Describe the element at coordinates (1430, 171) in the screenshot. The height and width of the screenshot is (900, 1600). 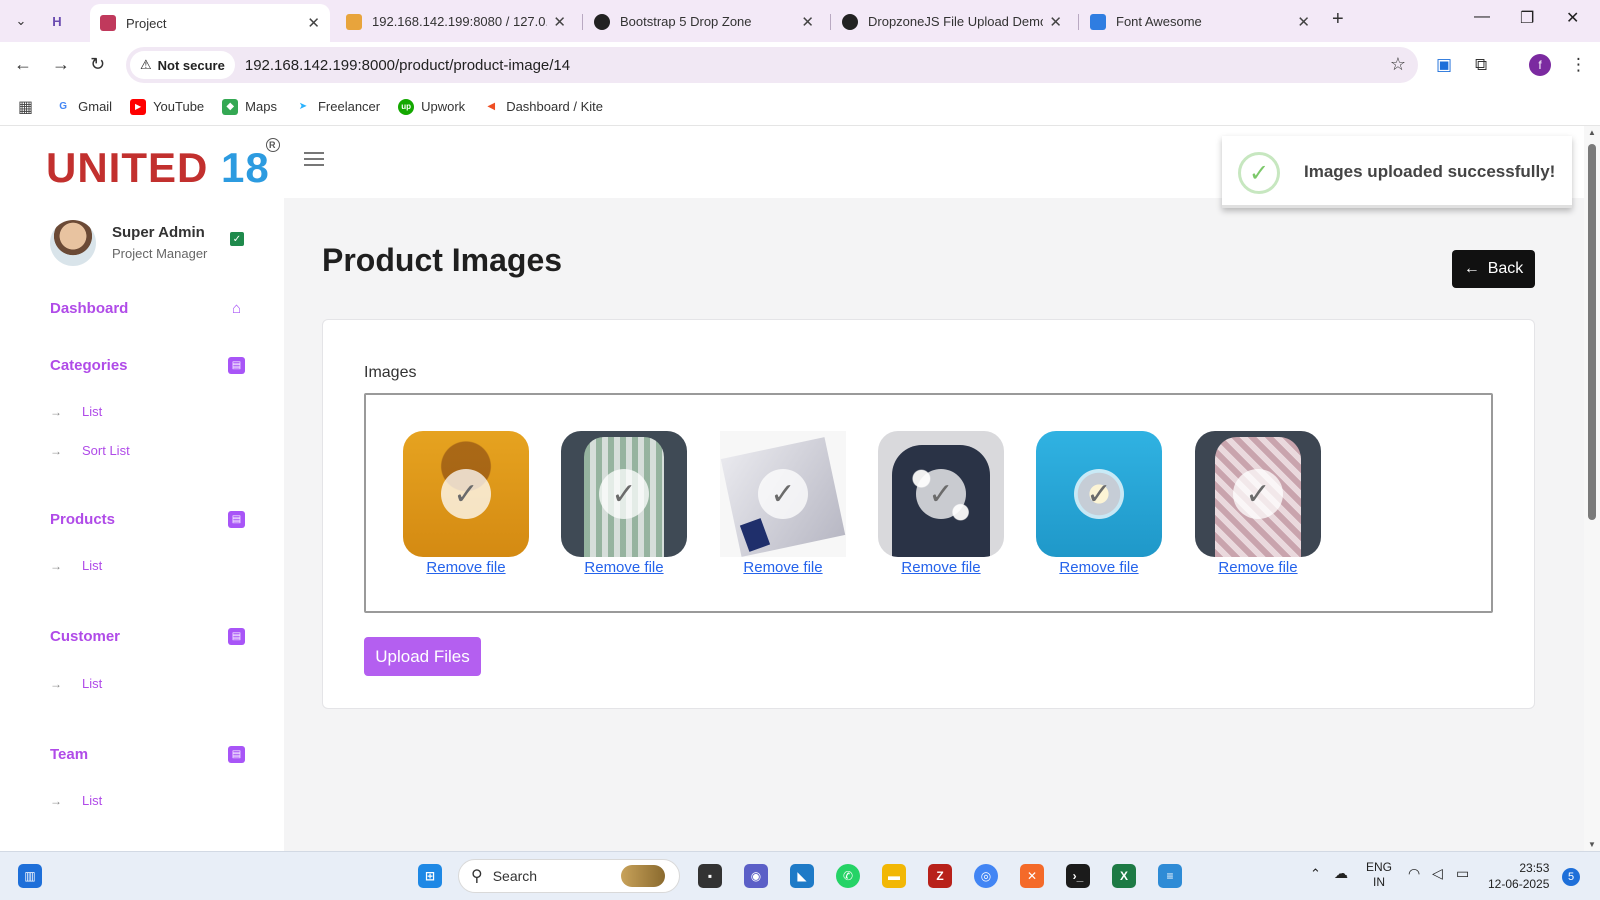
I see `toast-message: Images uploaded successfully!` at that location.